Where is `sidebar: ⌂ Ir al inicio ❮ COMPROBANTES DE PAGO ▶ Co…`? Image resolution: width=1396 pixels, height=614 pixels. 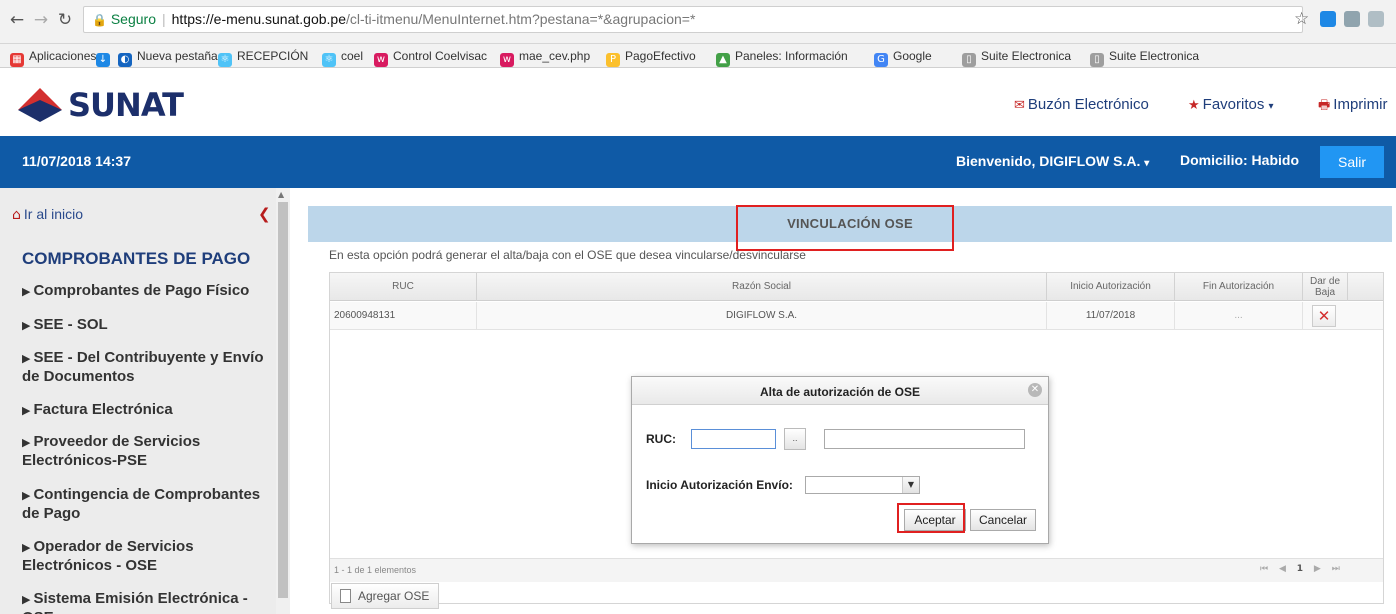
sidebar: ⌂ Ir al inicio ❮ COMPROBANTES DE PAGO ▶ Co… is located at coordinates (145, 401).